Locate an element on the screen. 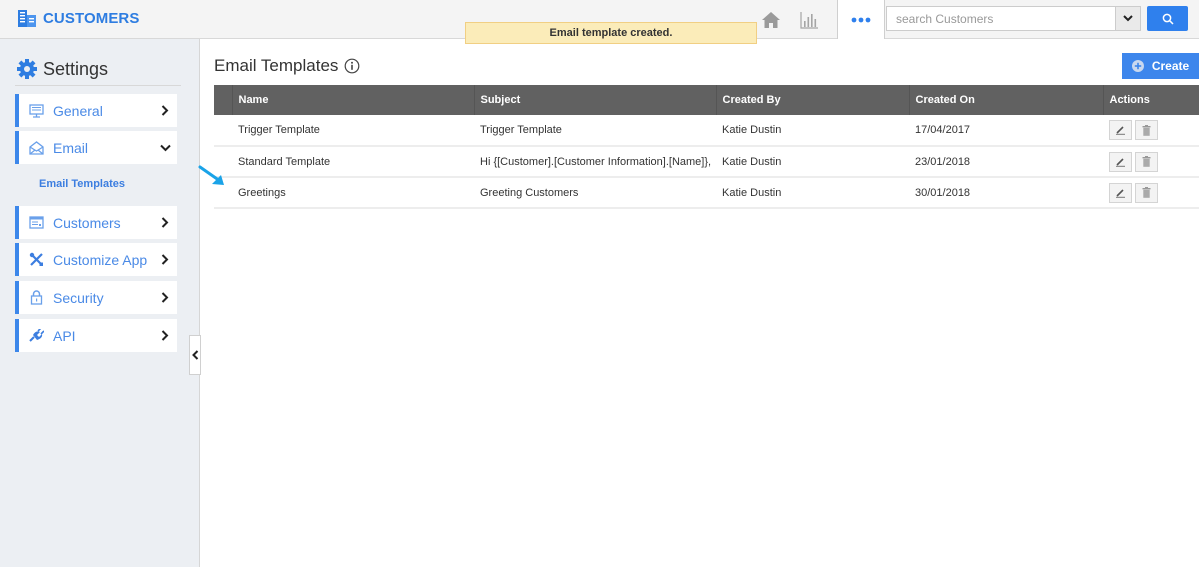 The height and width of the screenshot is (567, 1199). sidebar-item-label: Security is located at coordinates (78, 297).